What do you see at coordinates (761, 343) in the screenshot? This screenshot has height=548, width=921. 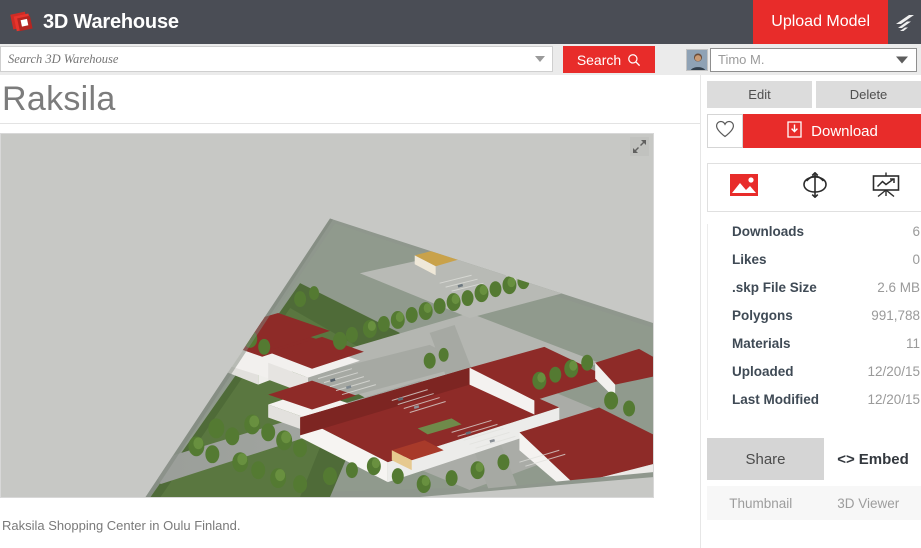 I see `stat-label: Materials` at bounding box center [761, 343].